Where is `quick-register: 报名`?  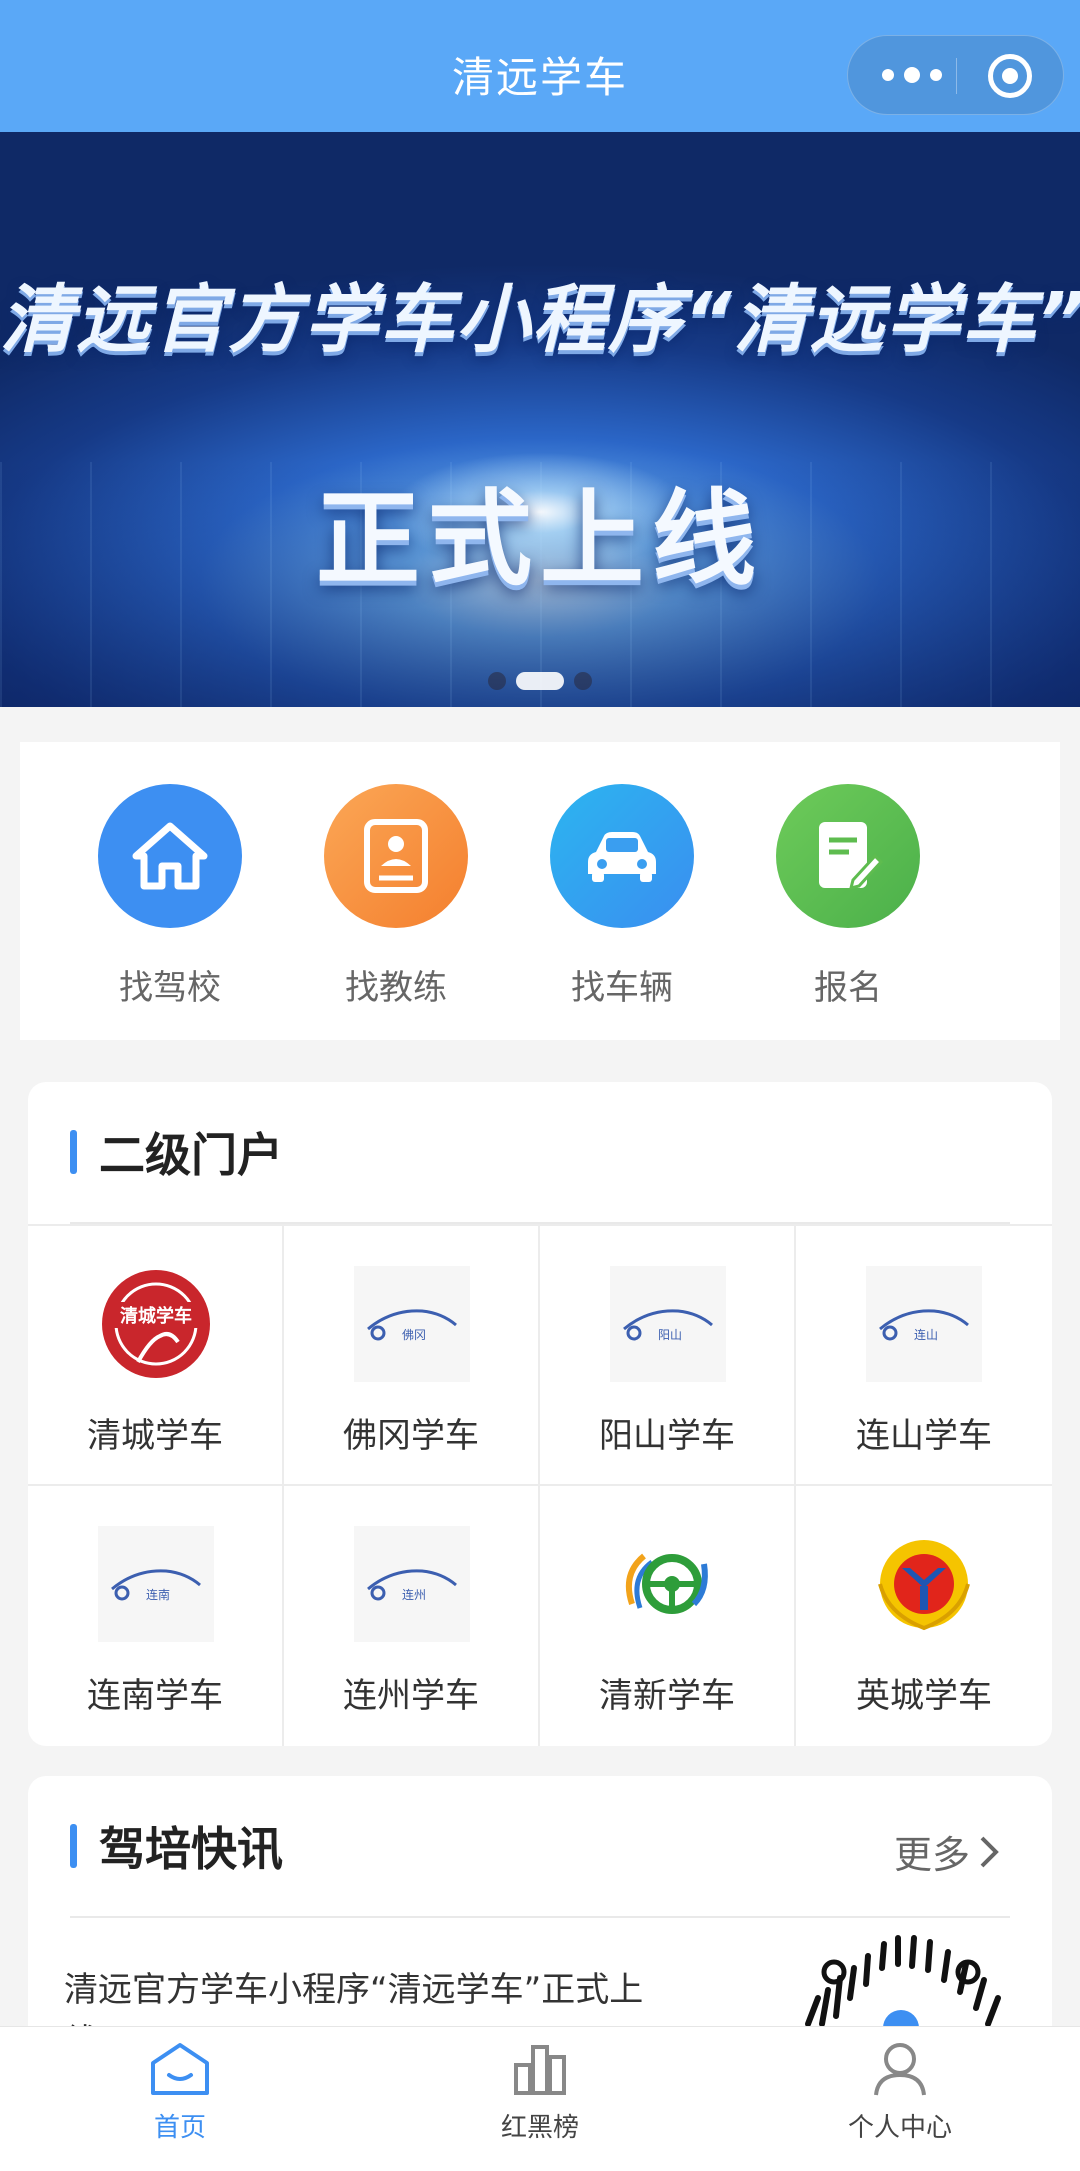
quick-register: 报名 is located at coordinates (848, 896).